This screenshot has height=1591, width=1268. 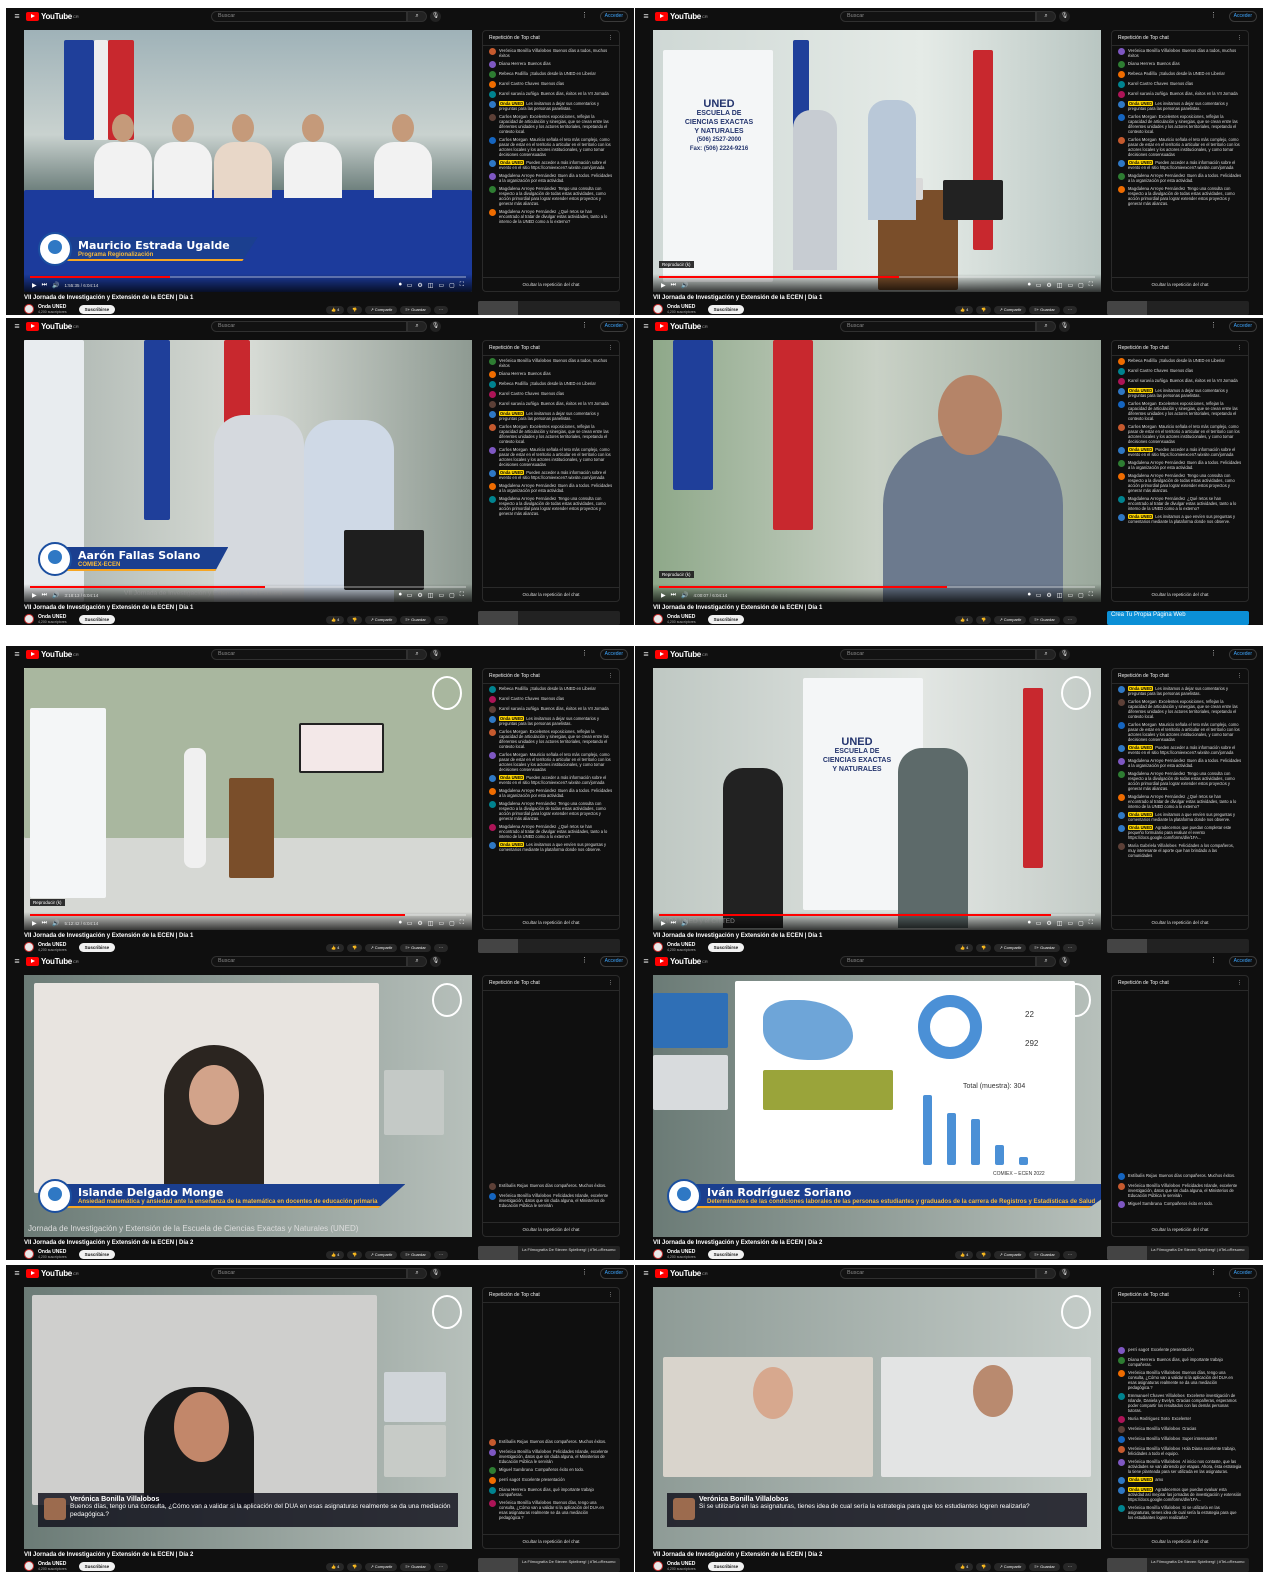 What do you see at coordinates (1091, 923) in the screenshot?
I see `fullscreen-icon: ⛶` at bounding box center [1091, 923].